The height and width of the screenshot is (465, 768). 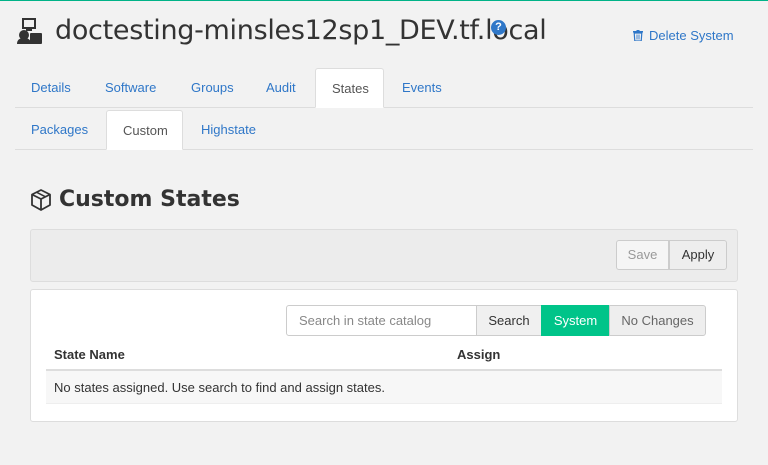 What do you see at coordinates (59, 130) in the screenshot?
I see `tab-packages: Packages` at bounding box center [59, 130].